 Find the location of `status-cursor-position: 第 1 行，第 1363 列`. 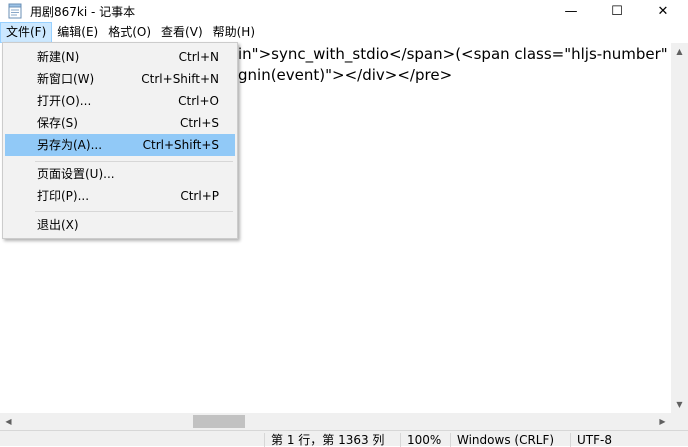

status-cursor-position: 第 1 行，第 1363 列 is located at coordinates (324, 440).